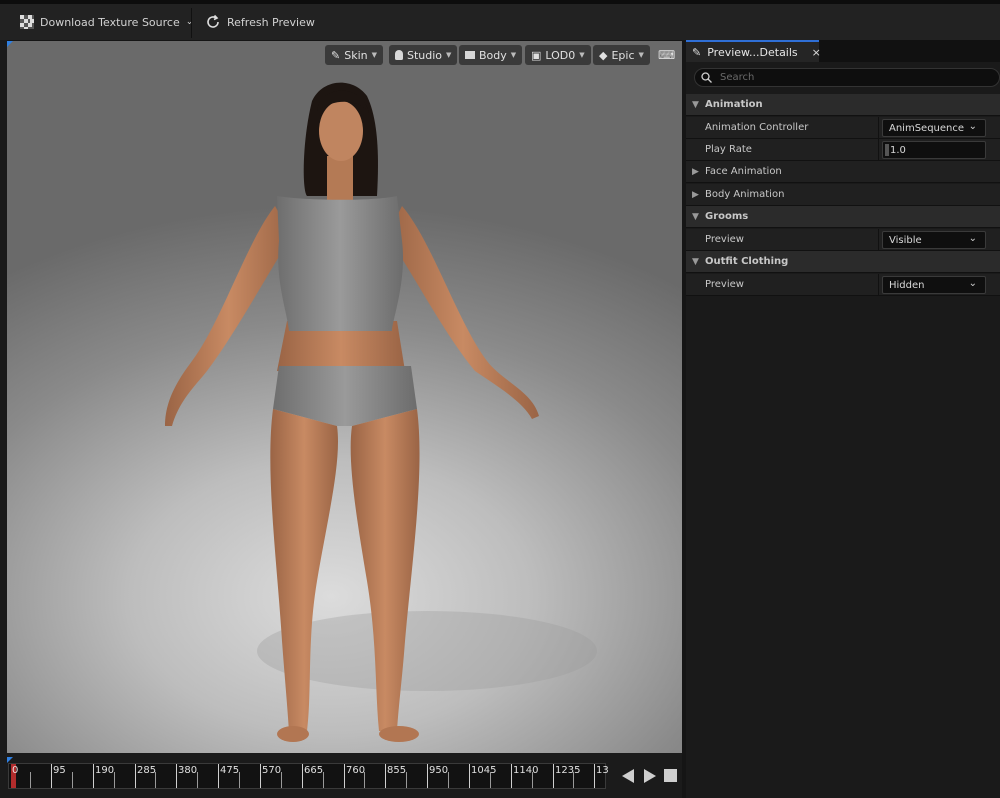 The image size is (1000, 798). What do you see at coordinates (843, 195) in the screenshot?
I see `property-body-animation: ▶ Body Animation` at bounding box center [843, 195].